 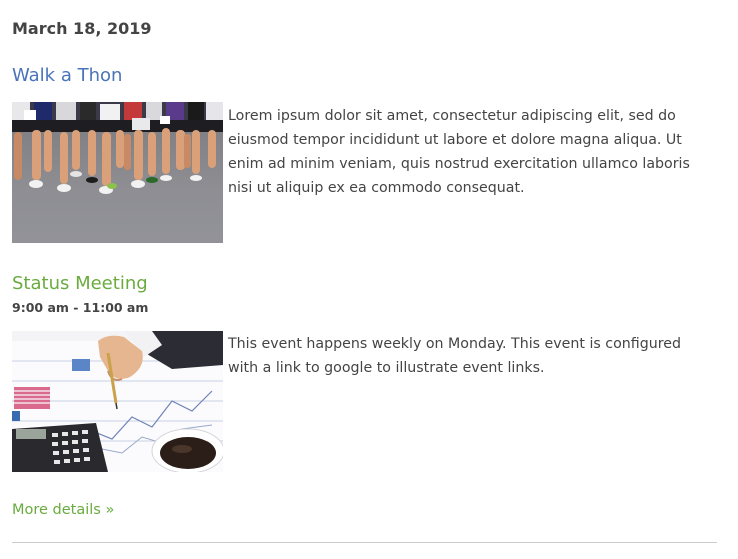 I want to click on event-image-meeting, so click(x=117, y=401).